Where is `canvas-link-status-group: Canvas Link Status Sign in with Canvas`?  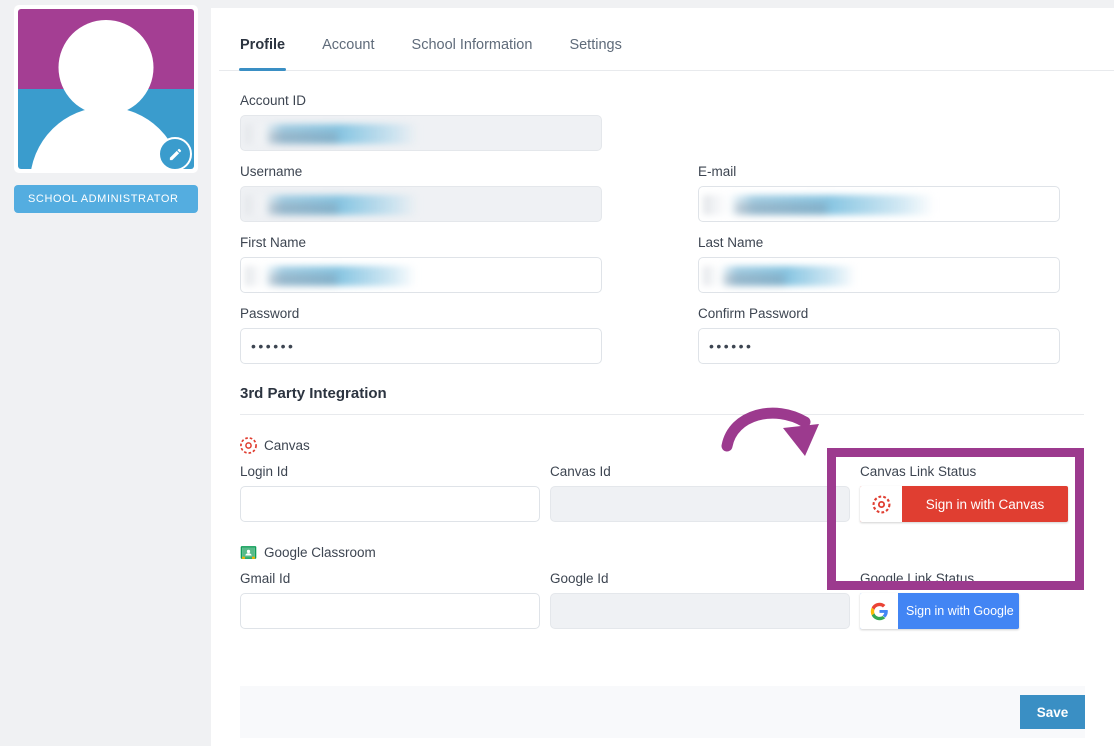 canvas-link-status-group: Canvas Link Status Sign in with Canvas is located at coordinates (967, 493).